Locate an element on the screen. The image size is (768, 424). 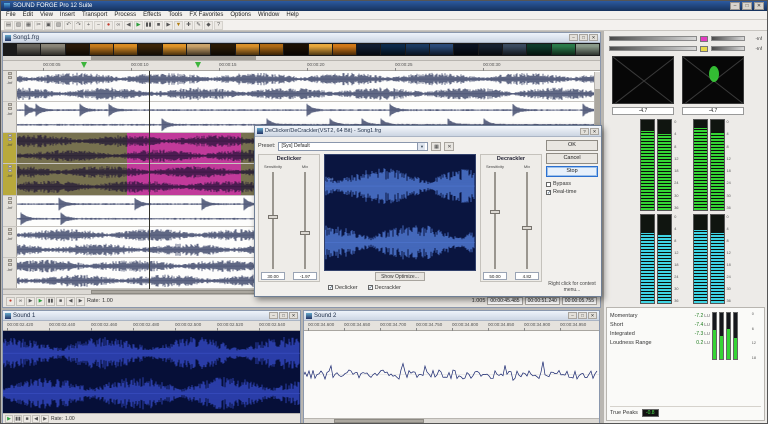
slider-mix is located at coordinates (527, 220).